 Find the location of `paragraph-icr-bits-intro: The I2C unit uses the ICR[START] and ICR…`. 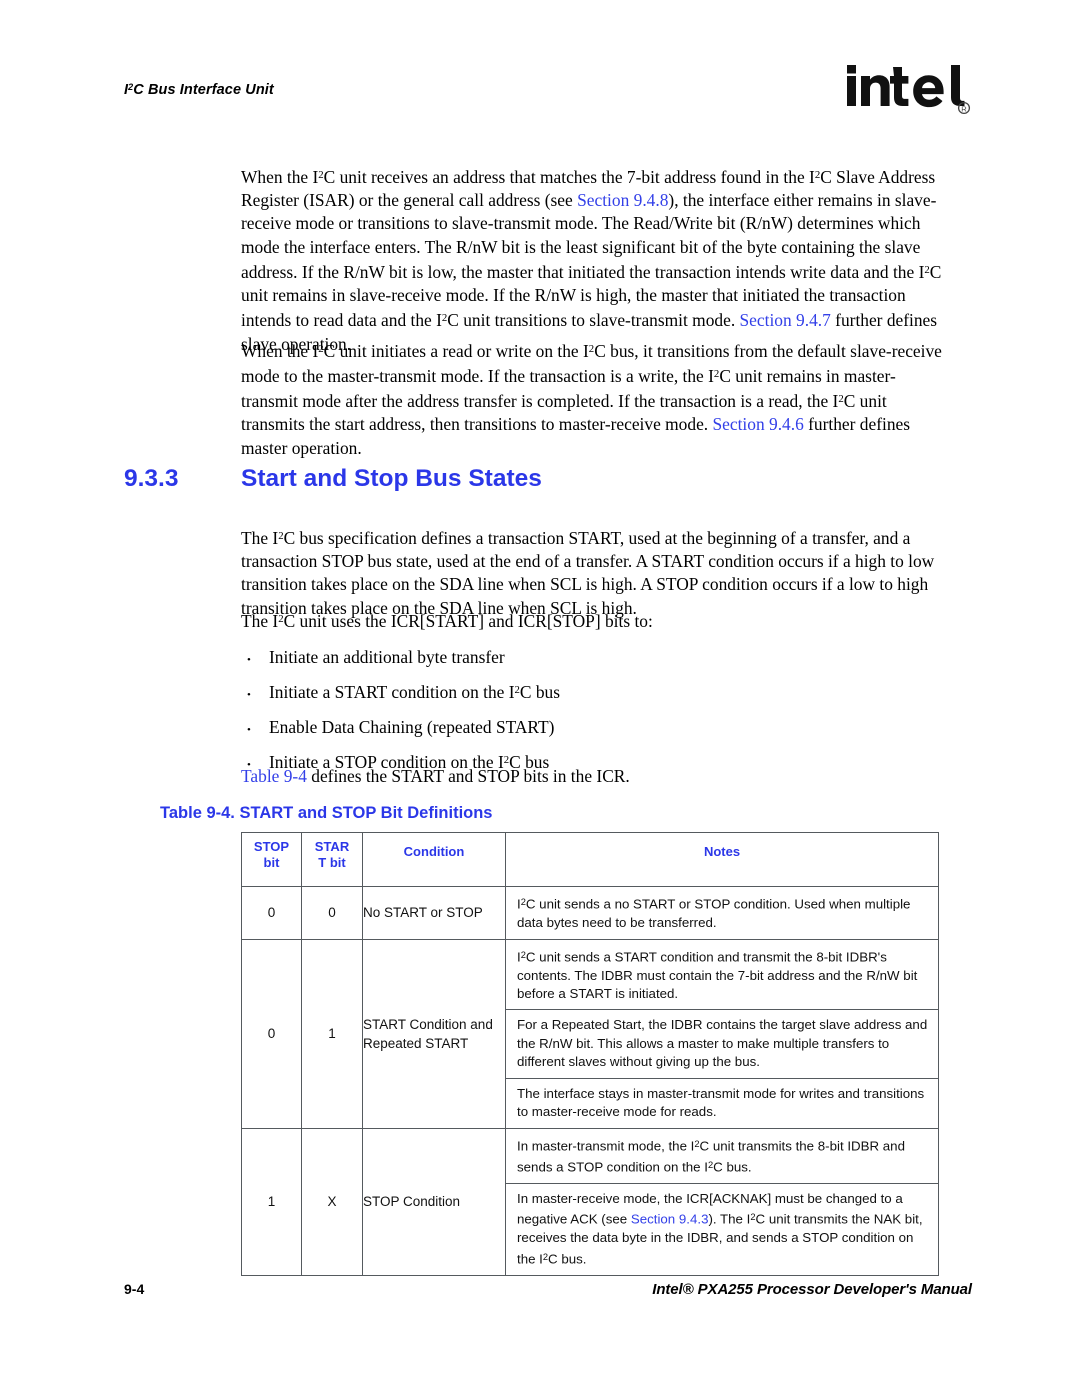

paragraph-icr-bits-intro: The I2C unit uses the ICR[START] and ICR… is located at coordinates (597, 620).